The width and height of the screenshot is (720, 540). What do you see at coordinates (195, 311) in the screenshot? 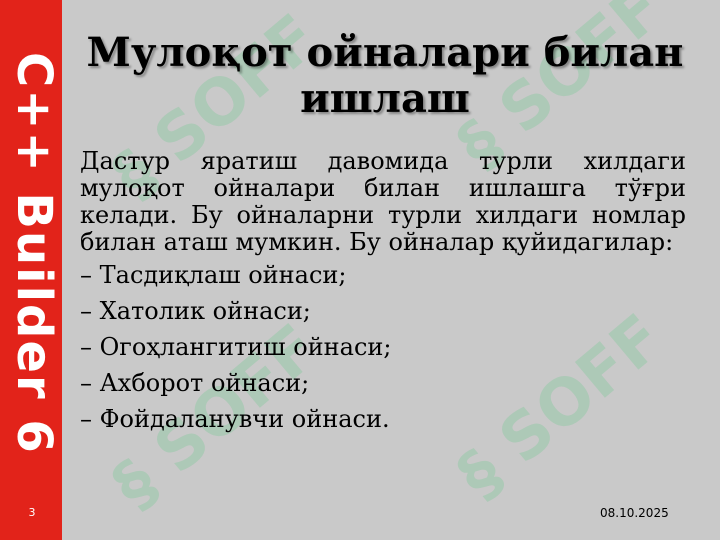
I see `list-item: – Хатолик ойнаси;` at bounding box center [195, 311].